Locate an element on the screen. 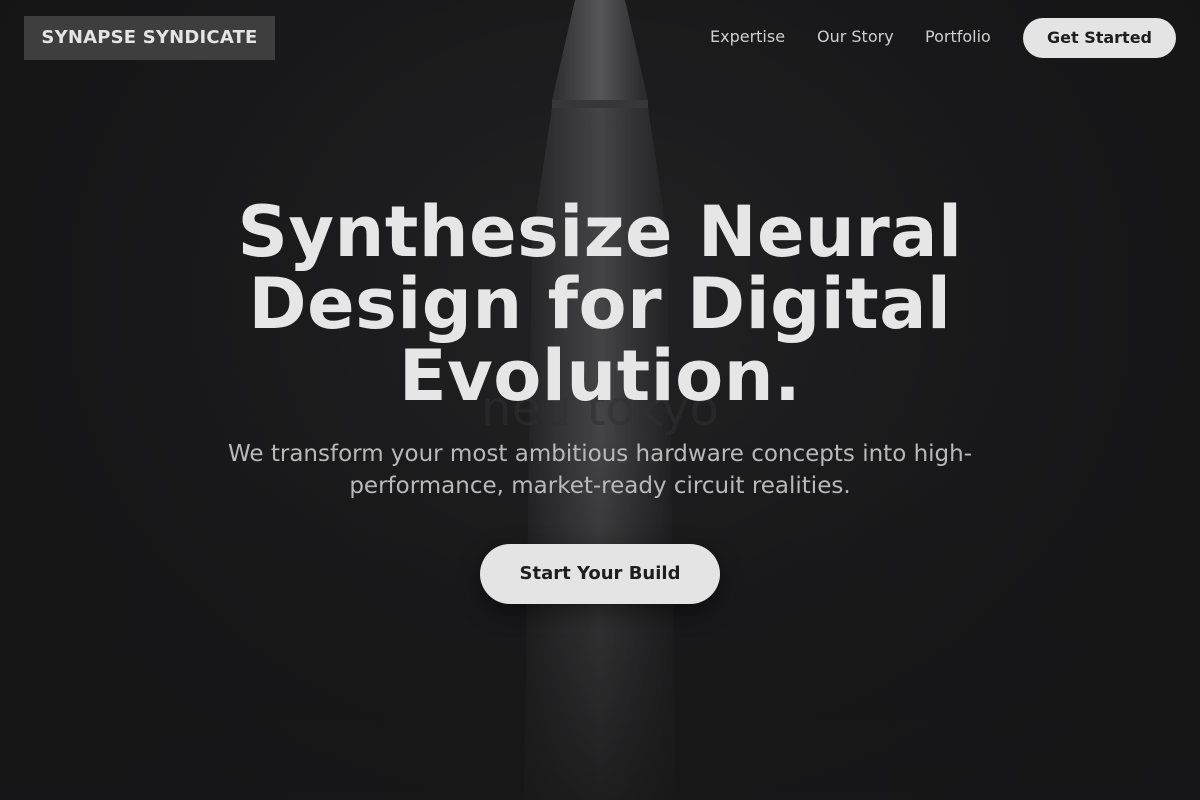  nav-link-expertise: Expertise is located at coordinates (747, 37).